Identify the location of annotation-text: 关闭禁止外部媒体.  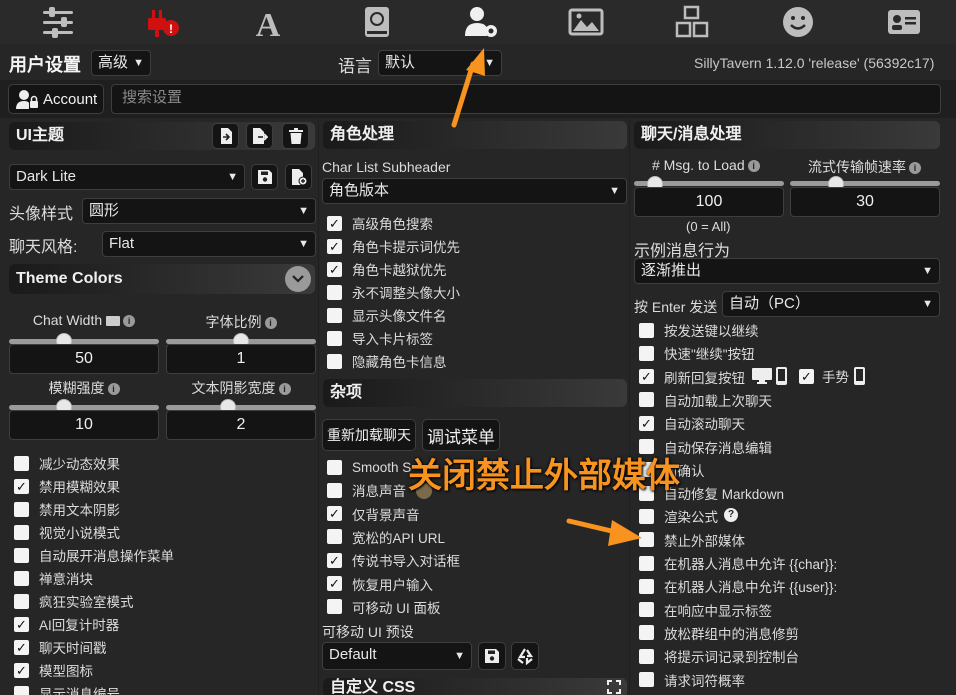
(544, 476).